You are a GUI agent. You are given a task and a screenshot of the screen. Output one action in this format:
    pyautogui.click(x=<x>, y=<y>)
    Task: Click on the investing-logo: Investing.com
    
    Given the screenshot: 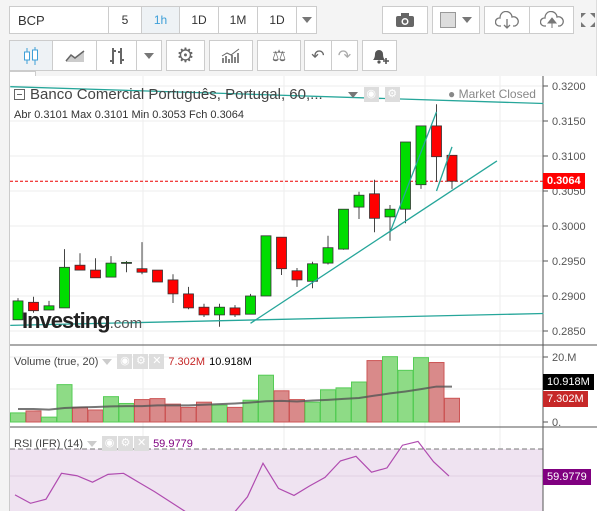 What is the action you would take?
    pyautogui.click(x=82, y=321)
    